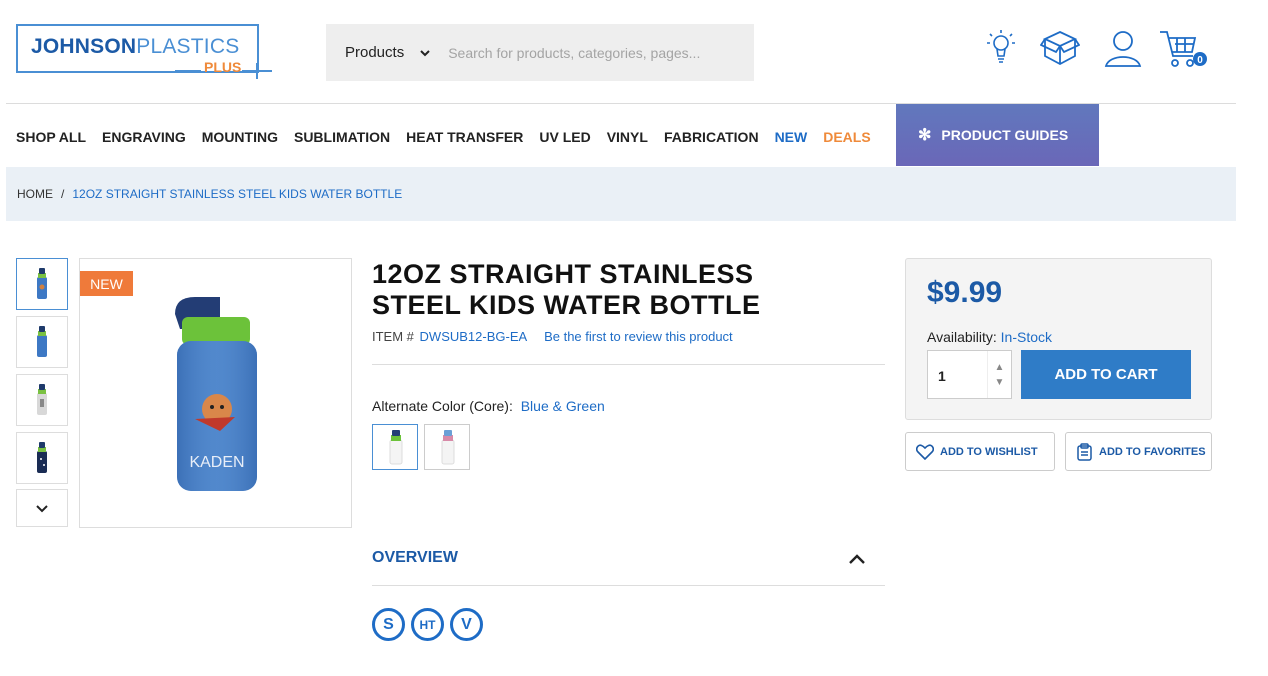 The image size is (1268, 676). What do you see at coordinates (1026, 337) in the screenshot?
I see `availability-value: In-Stock` at bounding box center [1026, 337].